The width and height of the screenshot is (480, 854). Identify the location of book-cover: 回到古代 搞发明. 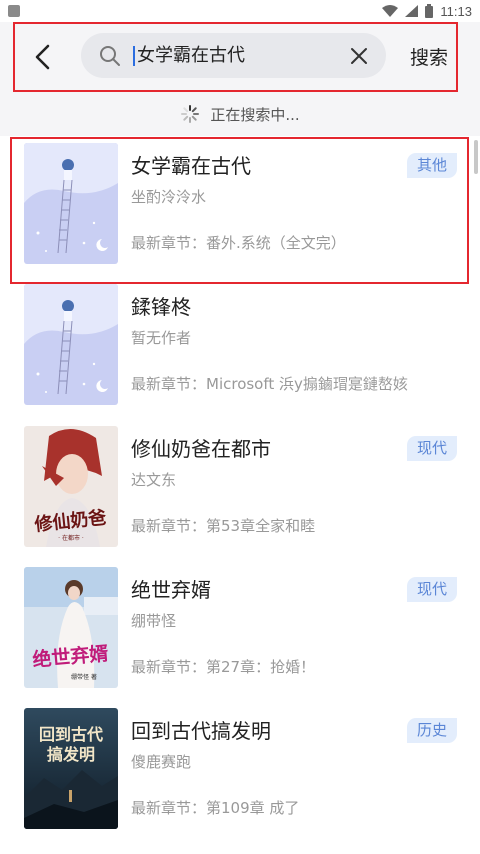
(71, 768).